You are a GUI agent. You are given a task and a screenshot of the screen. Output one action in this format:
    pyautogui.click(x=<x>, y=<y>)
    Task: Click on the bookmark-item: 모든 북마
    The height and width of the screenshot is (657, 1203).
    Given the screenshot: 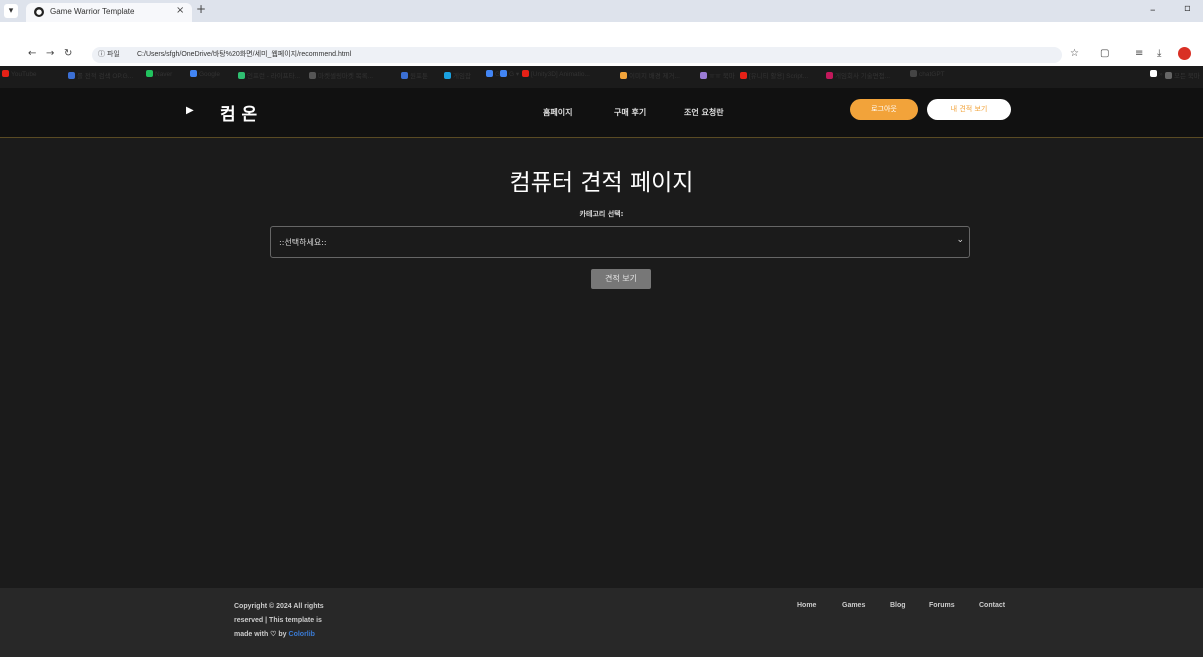 What is the action you would take?
    pyautogui.click(x=1182, y=75)
    